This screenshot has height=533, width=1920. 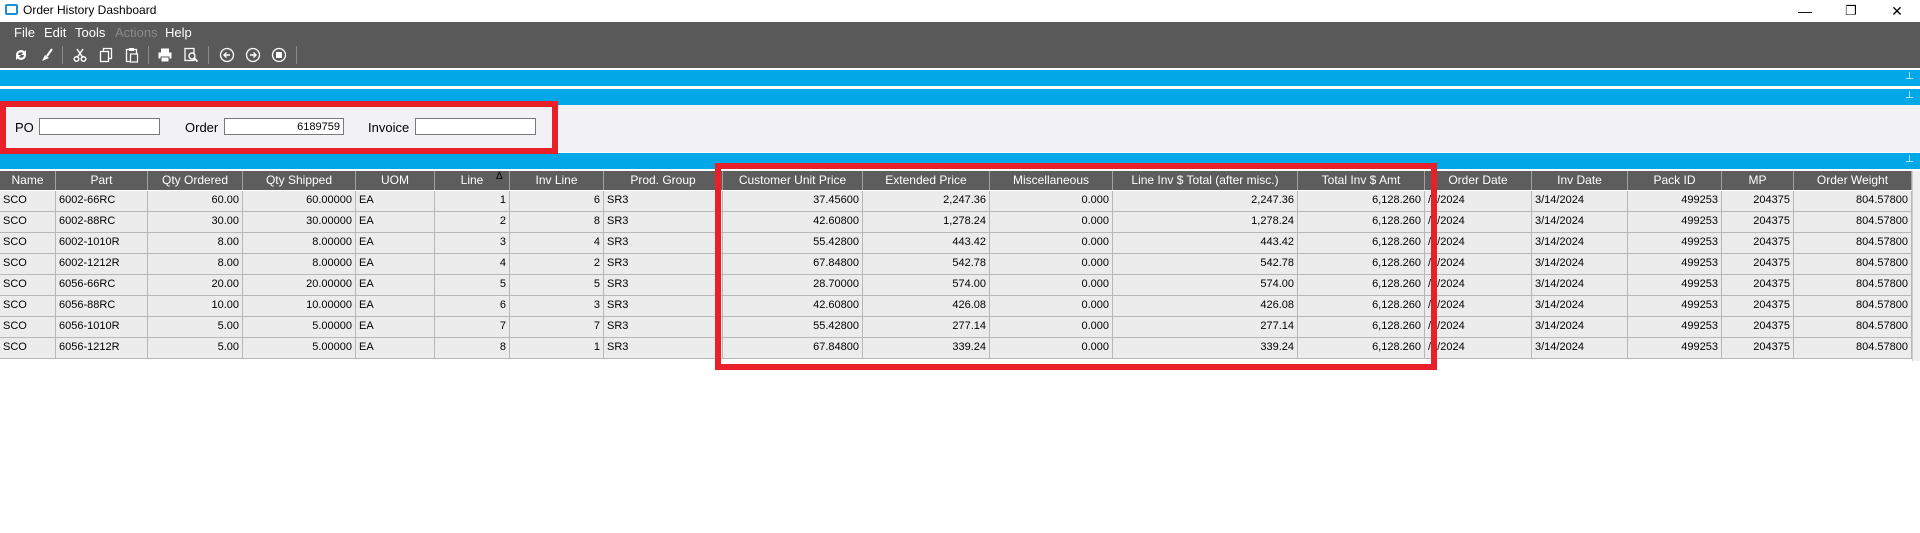 What do you see at coordinates (191, 55) in the screenshot?
I see `print-preview-icon` at bounding box center [191, 55].